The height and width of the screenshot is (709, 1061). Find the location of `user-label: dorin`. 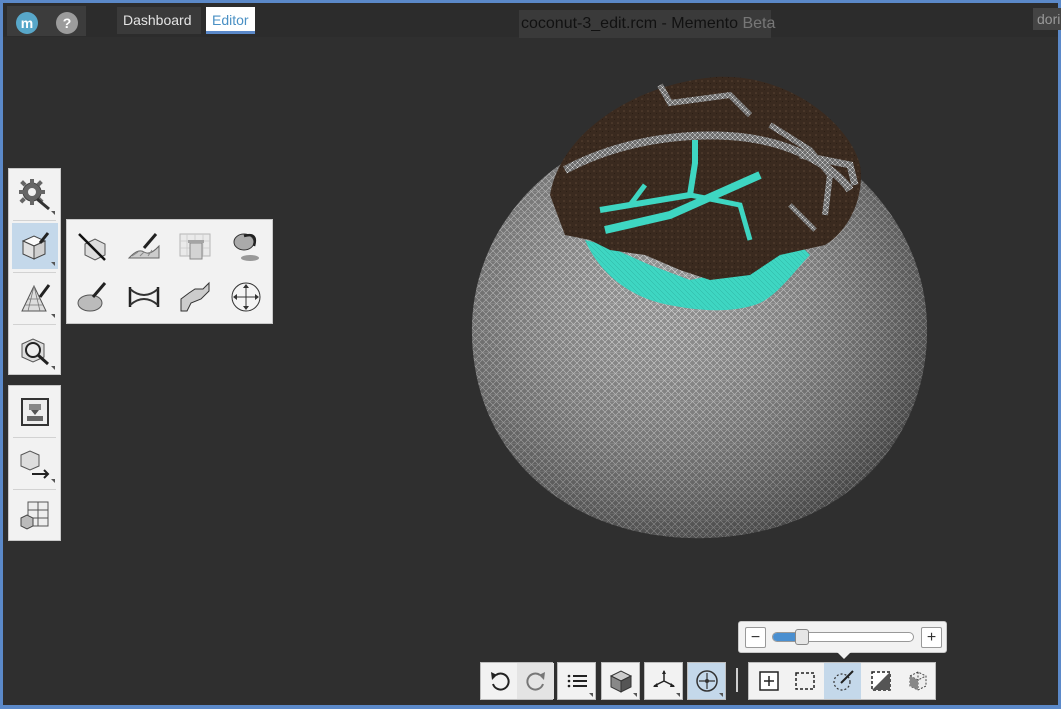

user-label: dorin is located at coordinates (1047, 19).